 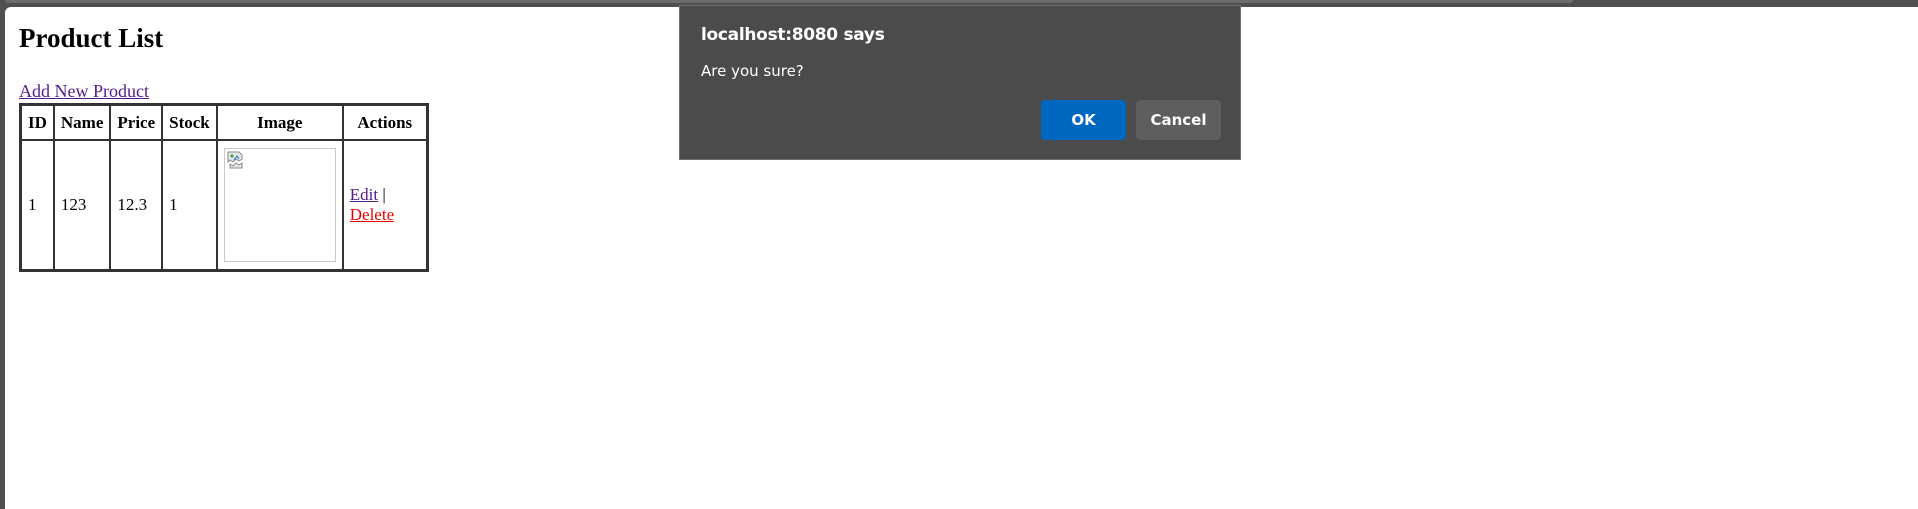 I want to click on cell-image, so click(x=279, y=205).